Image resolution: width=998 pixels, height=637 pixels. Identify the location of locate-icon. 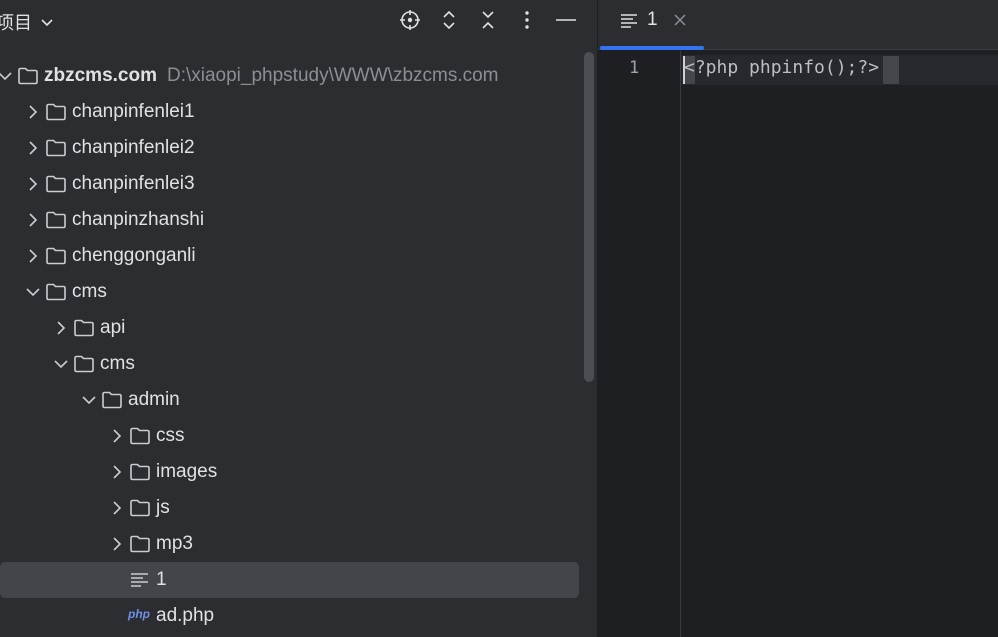
(410, 20).